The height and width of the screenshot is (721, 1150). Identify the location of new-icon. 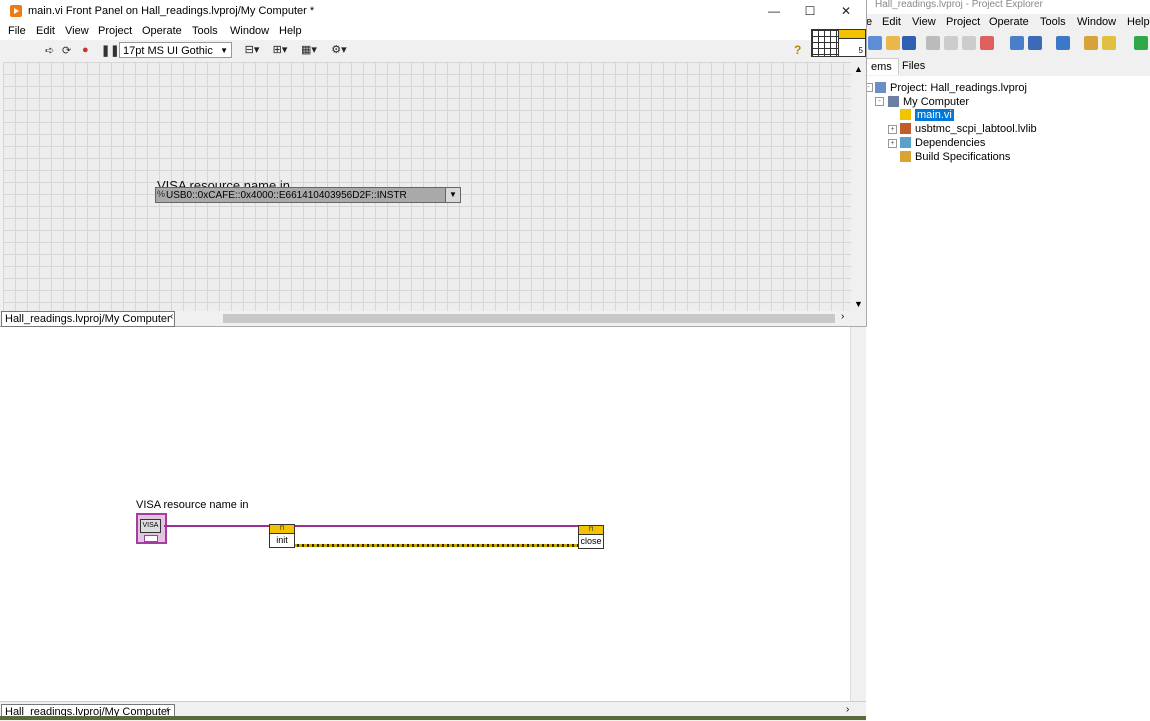
(875, 43).